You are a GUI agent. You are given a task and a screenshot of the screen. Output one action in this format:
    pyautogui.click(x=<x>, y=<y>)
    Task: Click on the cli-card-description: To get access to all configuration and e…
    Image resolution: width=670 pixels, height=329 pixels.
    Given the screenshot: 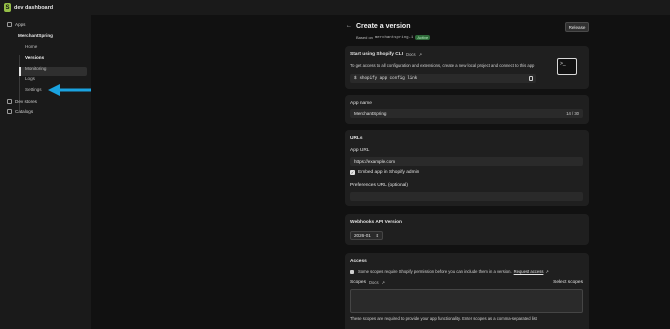 What is the action you would take?
    pyautogui.click(x=442, y=65)
    